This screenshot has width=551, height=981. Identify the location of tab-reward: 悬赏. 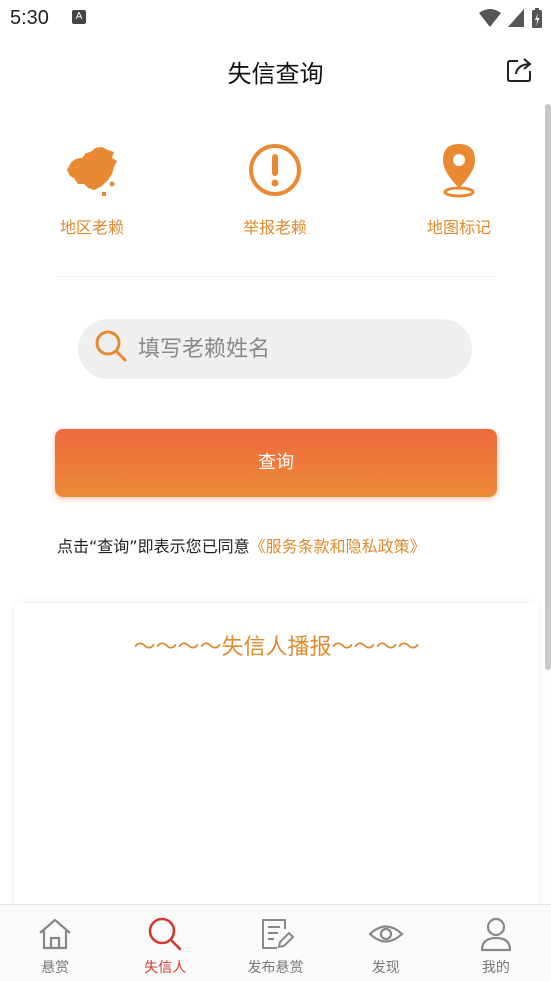
(55, 943).